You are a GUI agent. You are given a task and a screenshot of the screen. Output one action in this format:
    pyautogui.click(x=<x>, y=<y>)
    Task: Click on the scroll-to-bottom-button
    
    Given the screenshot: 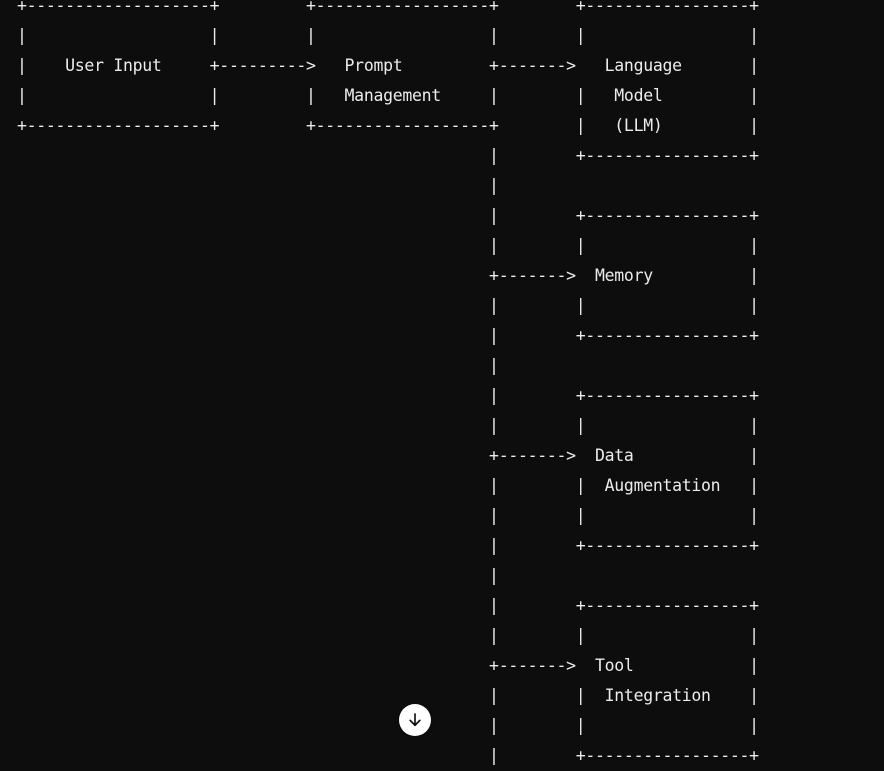 What is the action you would take?
    pyautogui.click(x=415, y=720)
    